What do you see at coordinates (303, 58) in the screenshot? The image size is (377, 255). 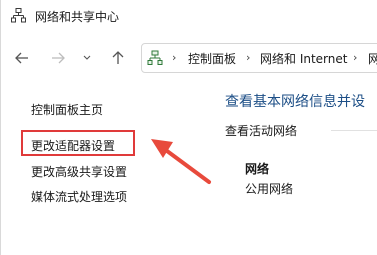 I see `breadcrumb-network-internet: 网络和 Internet` at bounding box center [303, 58].